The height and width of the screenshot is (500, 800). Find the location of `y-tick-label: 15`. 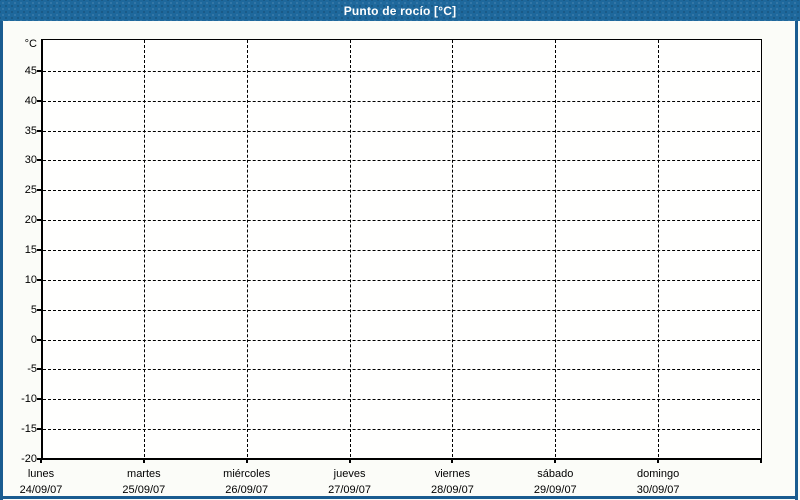

y-tick-label: 15 is located at coordinates (30, 250).